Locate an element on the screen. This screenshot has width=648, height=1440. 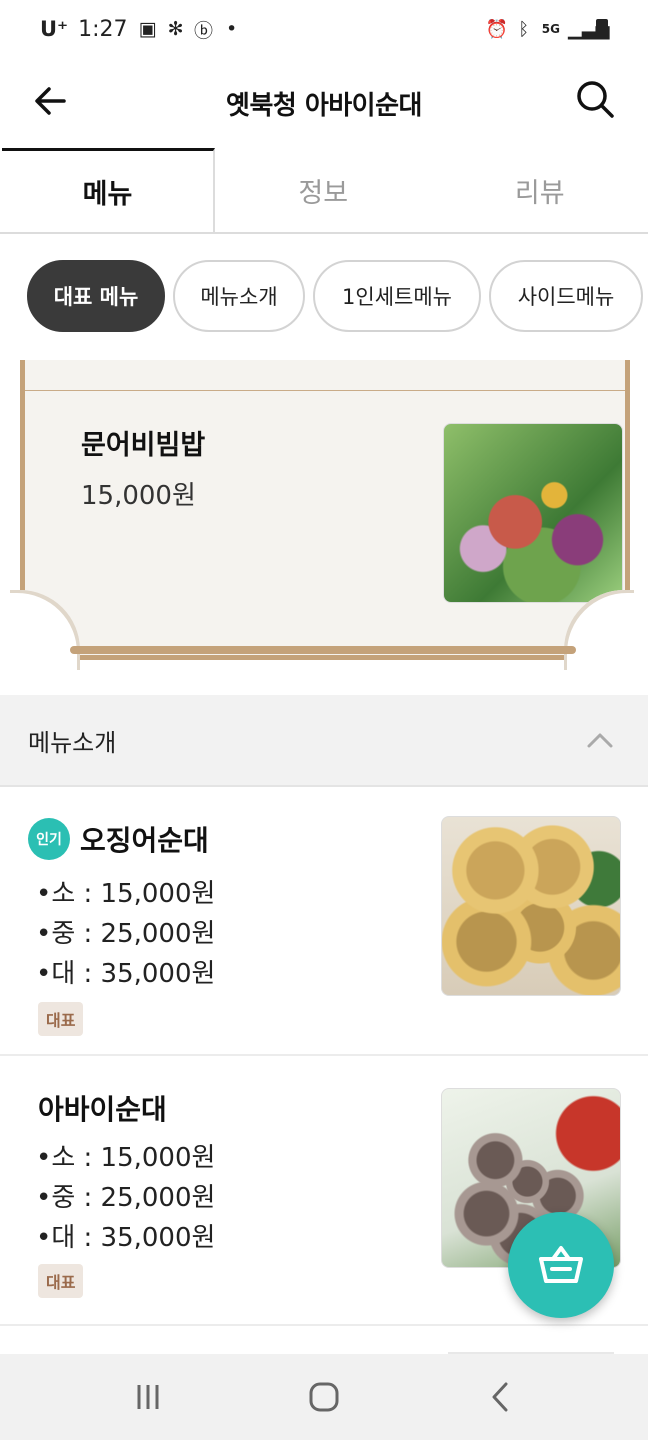
search-button is located at coordinates (595, 99).